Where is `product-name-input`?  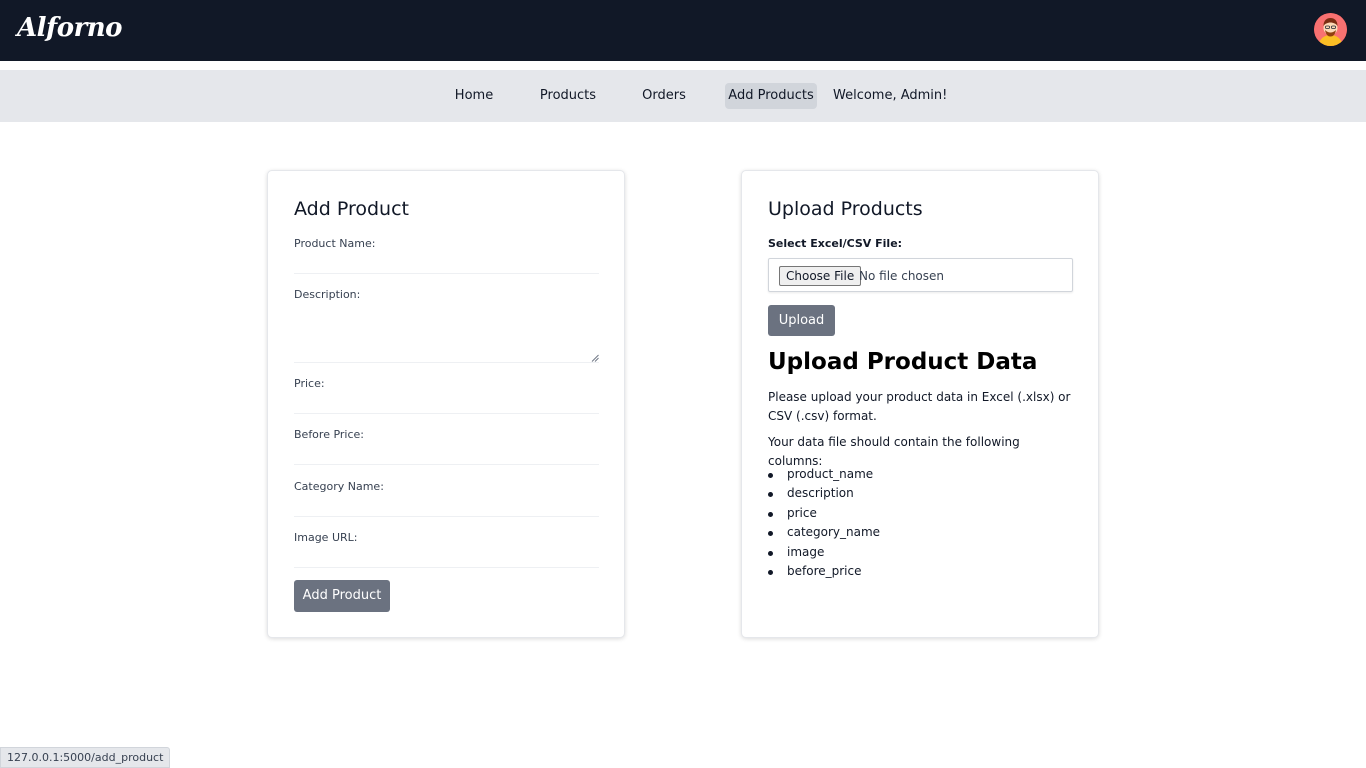
product-name-input is located at coordinates (446, 264).